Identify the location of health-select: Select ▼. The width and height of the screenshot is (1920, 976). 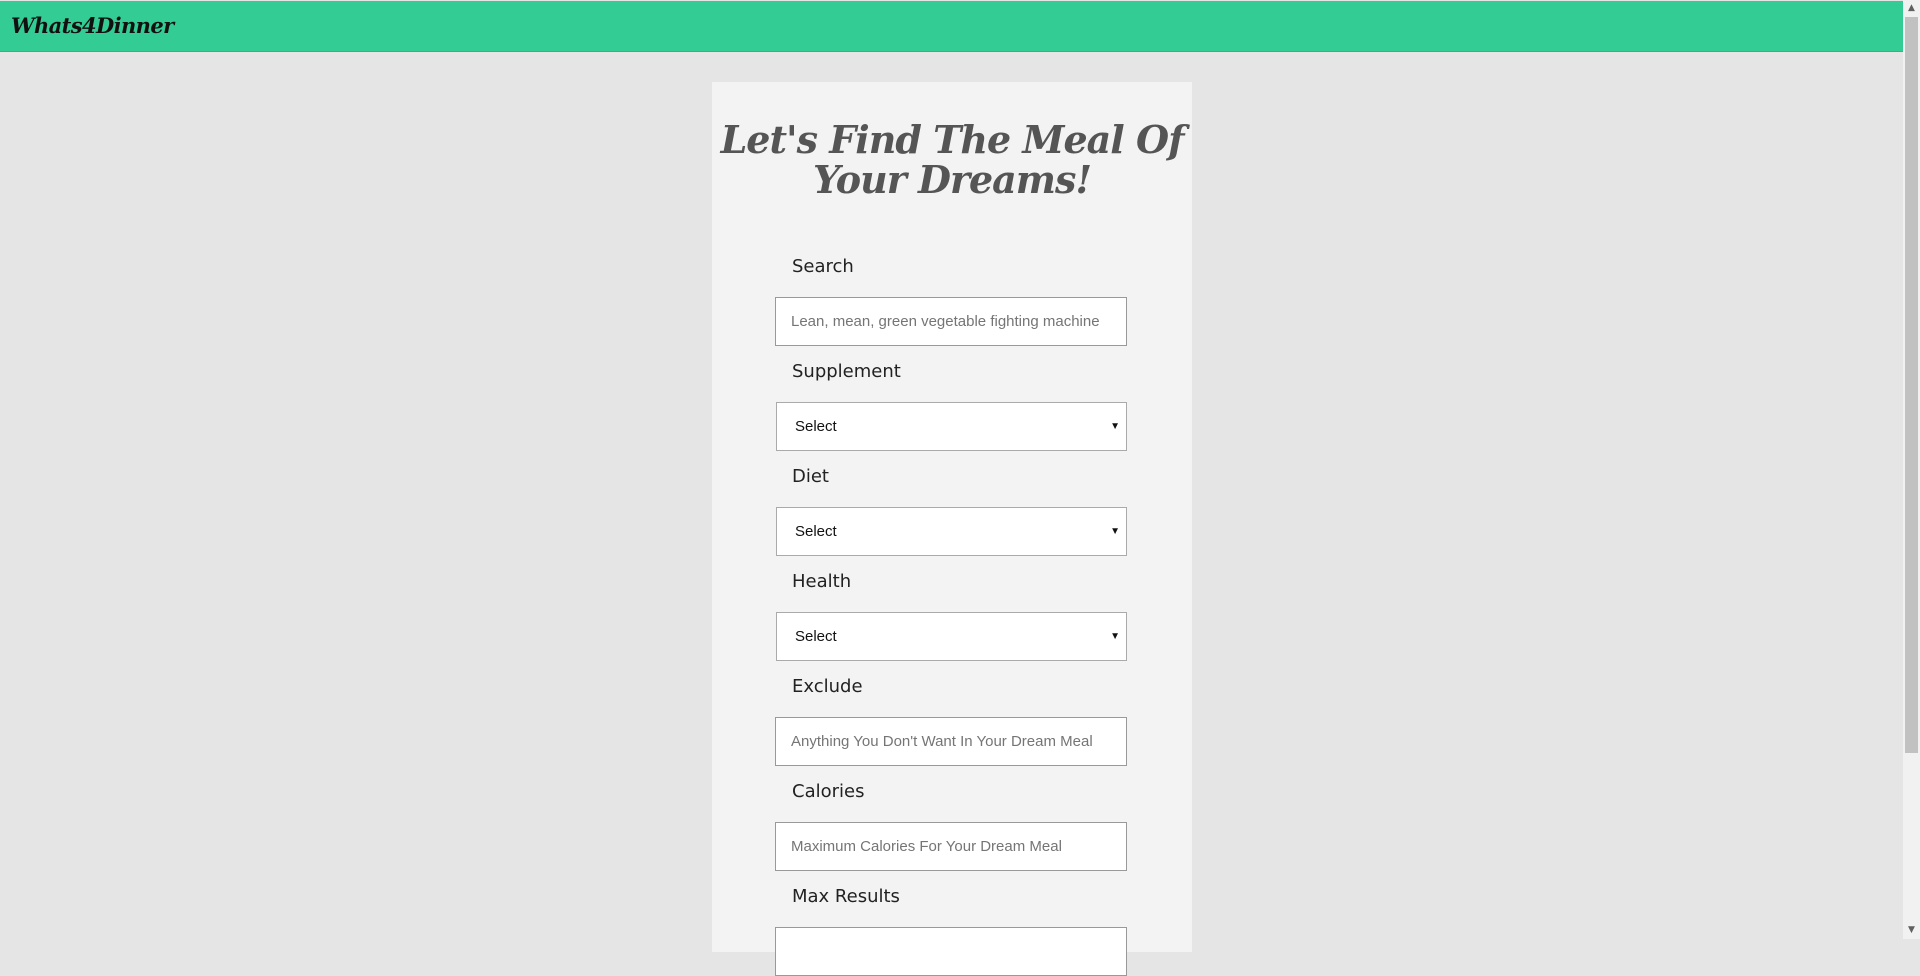
(951, 636).